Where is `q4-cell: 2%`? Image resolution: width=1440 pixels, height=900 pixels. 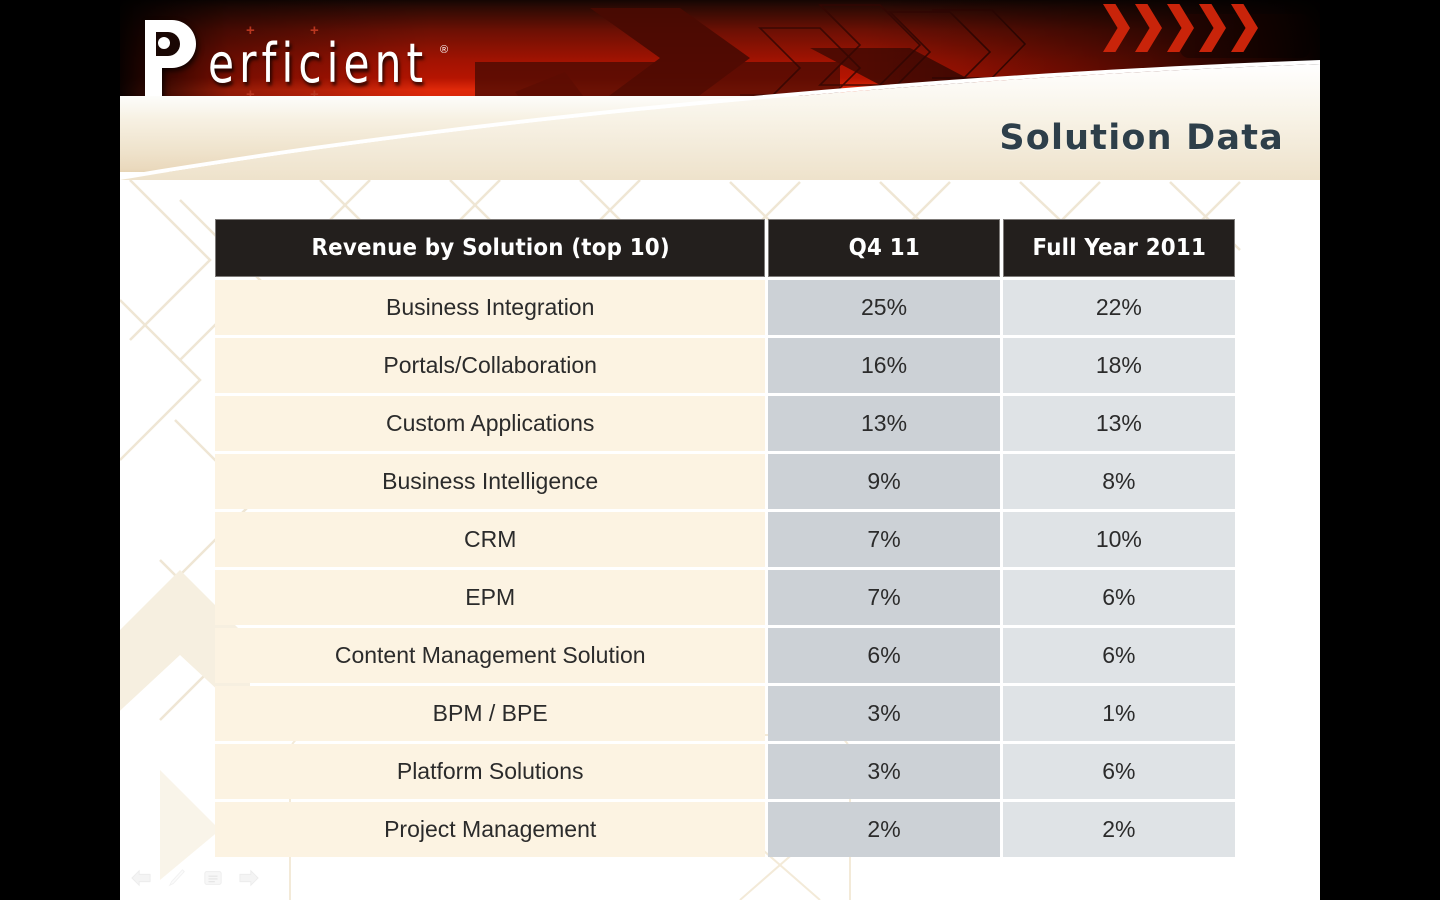
q4-cell: 2% is located at coordinates (884, 829).